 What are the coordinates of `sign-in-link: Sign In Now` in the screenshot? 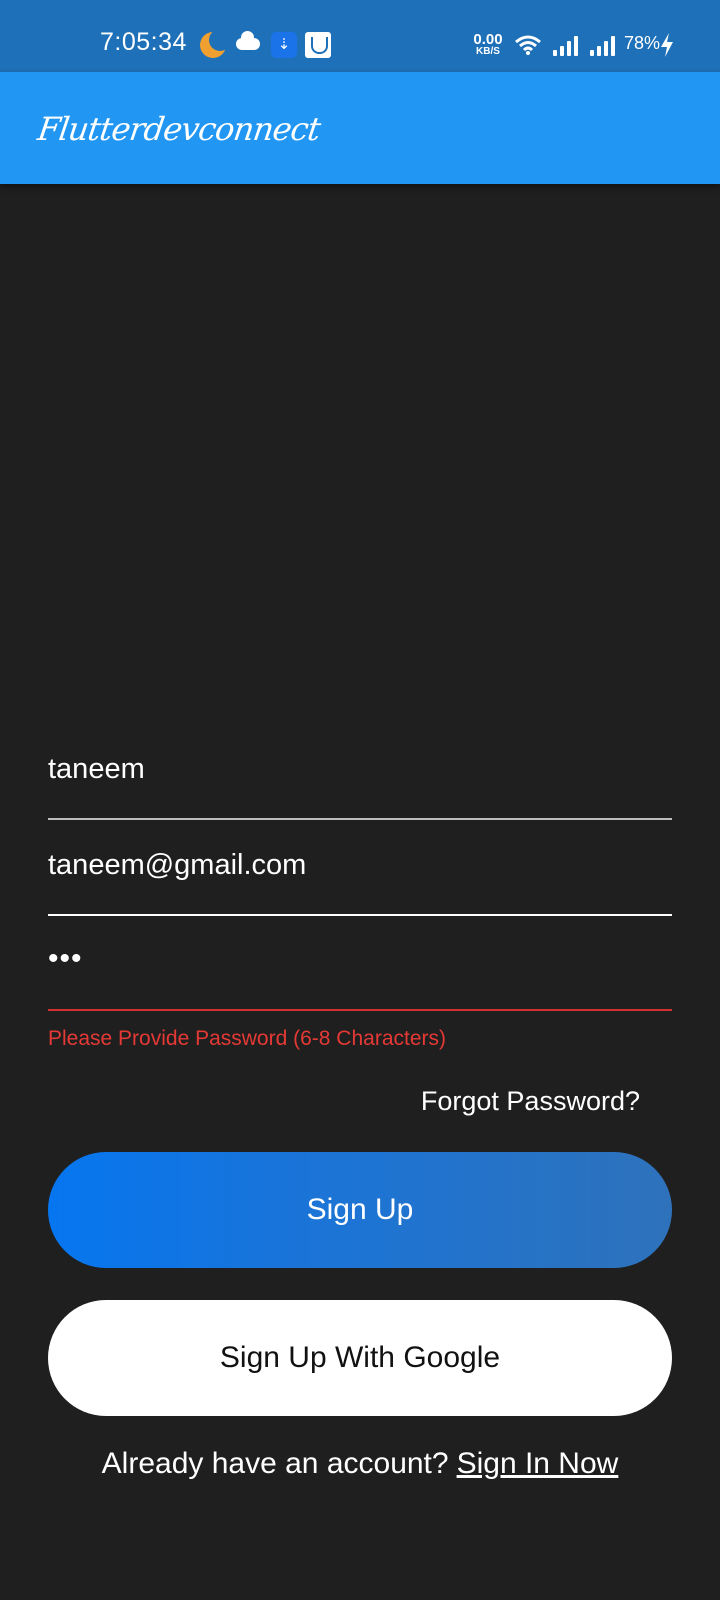 It's located at (538, 1463).